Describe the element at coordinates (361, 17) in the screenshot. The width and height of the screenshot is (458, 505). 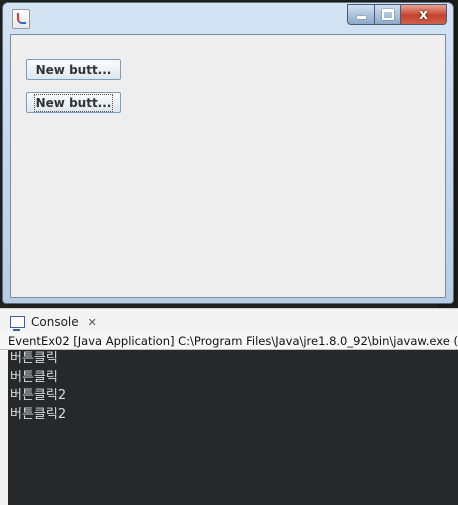
I see `minimize-icon` at that location.